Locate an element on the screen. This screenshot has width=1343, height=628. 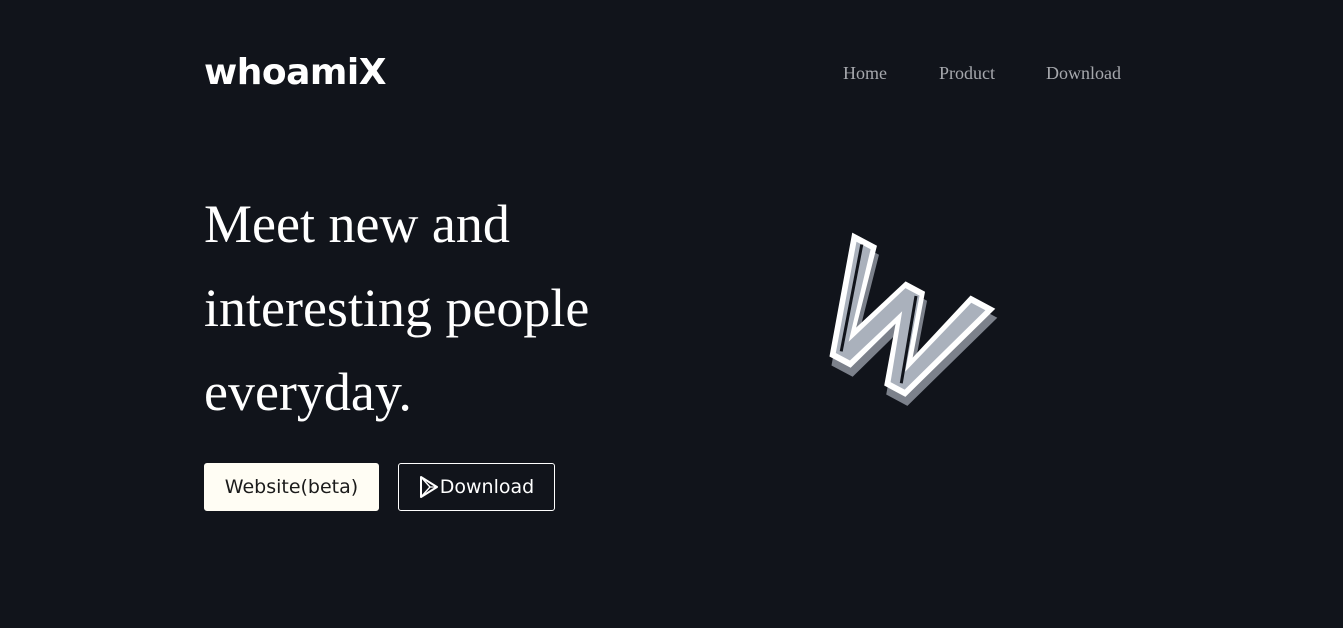
download-button: Download is located at coordinates (476, 487).